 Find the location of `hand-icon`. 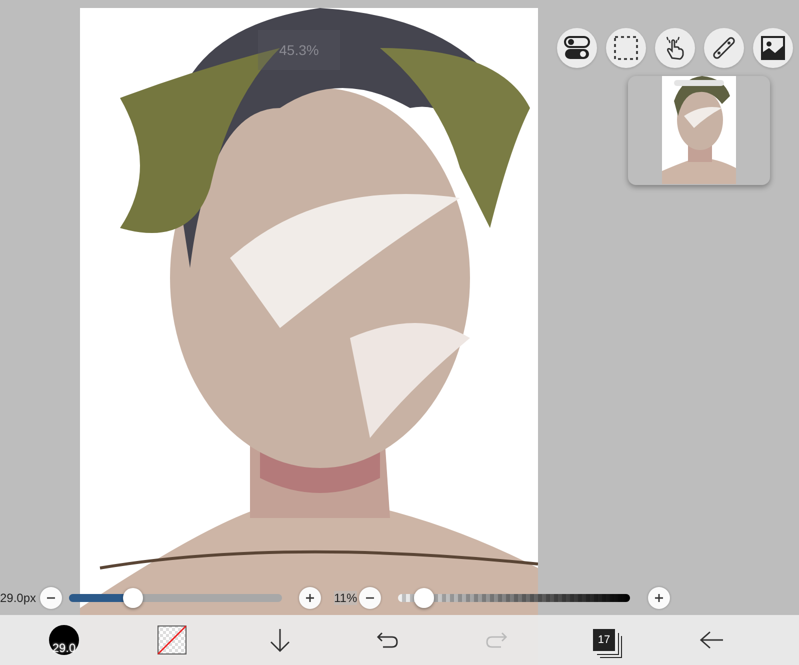

hand-icon is located at coordinates (675, 48).